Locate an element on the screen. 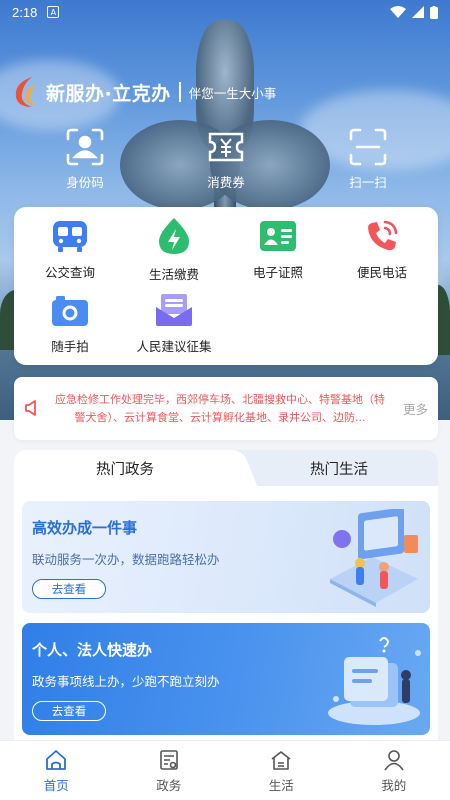  service-label: 人民建议征集 is located at coordinates (174, 346).